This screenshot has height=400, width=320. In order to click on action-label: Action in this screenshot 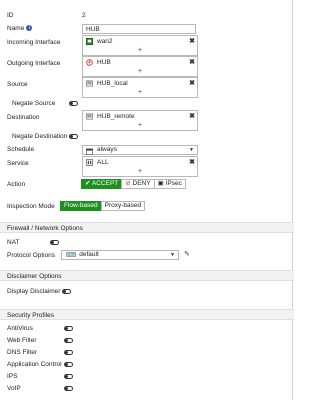, I will do `click(16, 184)`.